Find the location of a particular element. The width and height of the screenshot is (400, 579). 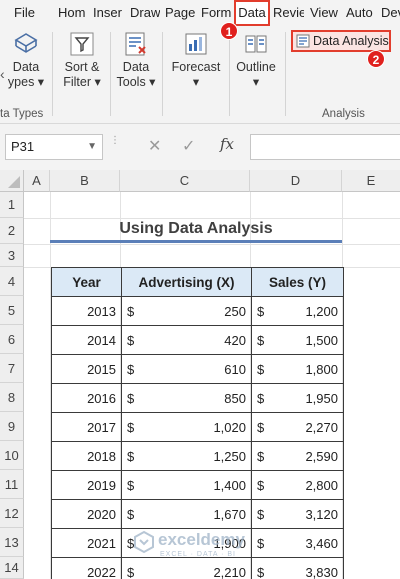

tab-draw: Draw is located at coordinates (145, 13).